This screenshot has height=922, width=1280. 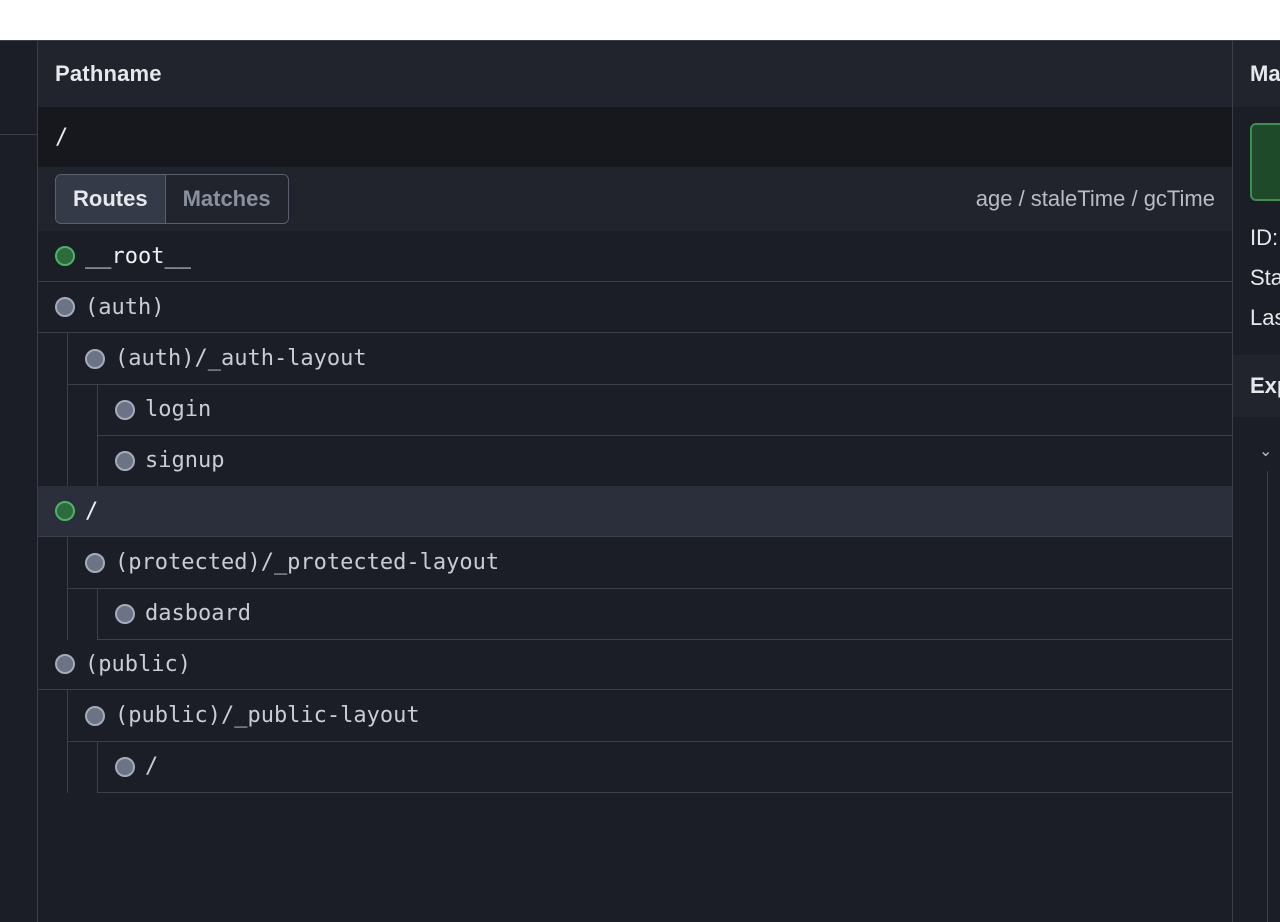 What do you see at coordinates (635, 664) in the screenshot?
I see `route-row: (public)` at bounding box center [635, 664].